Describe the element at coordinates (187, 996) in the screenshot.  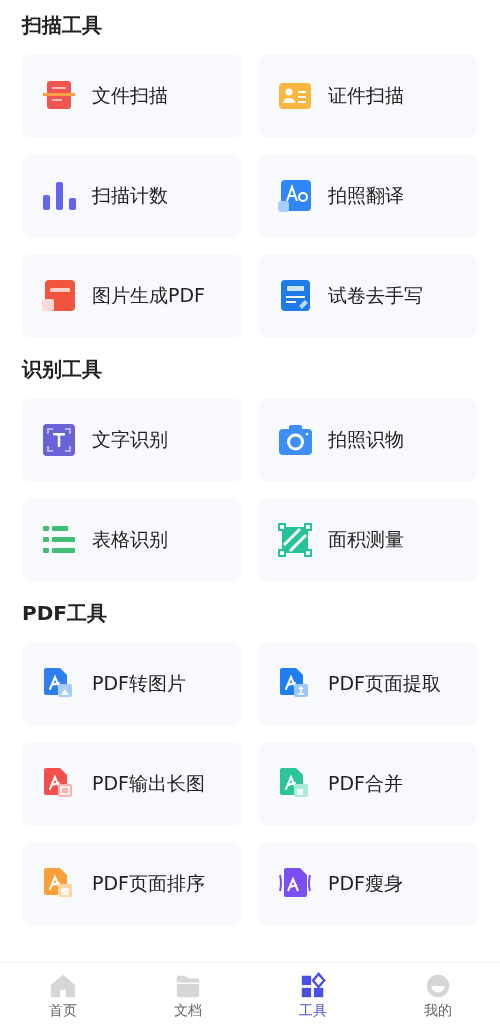
I see `nav-tab: 文档` at that location.